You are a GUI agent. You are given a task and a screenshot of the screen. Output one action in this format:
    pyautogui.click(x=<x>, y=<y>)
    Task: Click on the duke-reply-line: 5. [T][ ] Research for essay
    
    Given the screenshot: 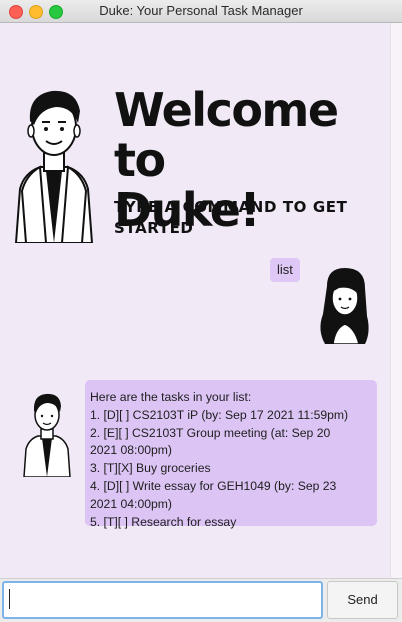 What is the action you would take?
    pyautogui.click(x=163, y=521)
    